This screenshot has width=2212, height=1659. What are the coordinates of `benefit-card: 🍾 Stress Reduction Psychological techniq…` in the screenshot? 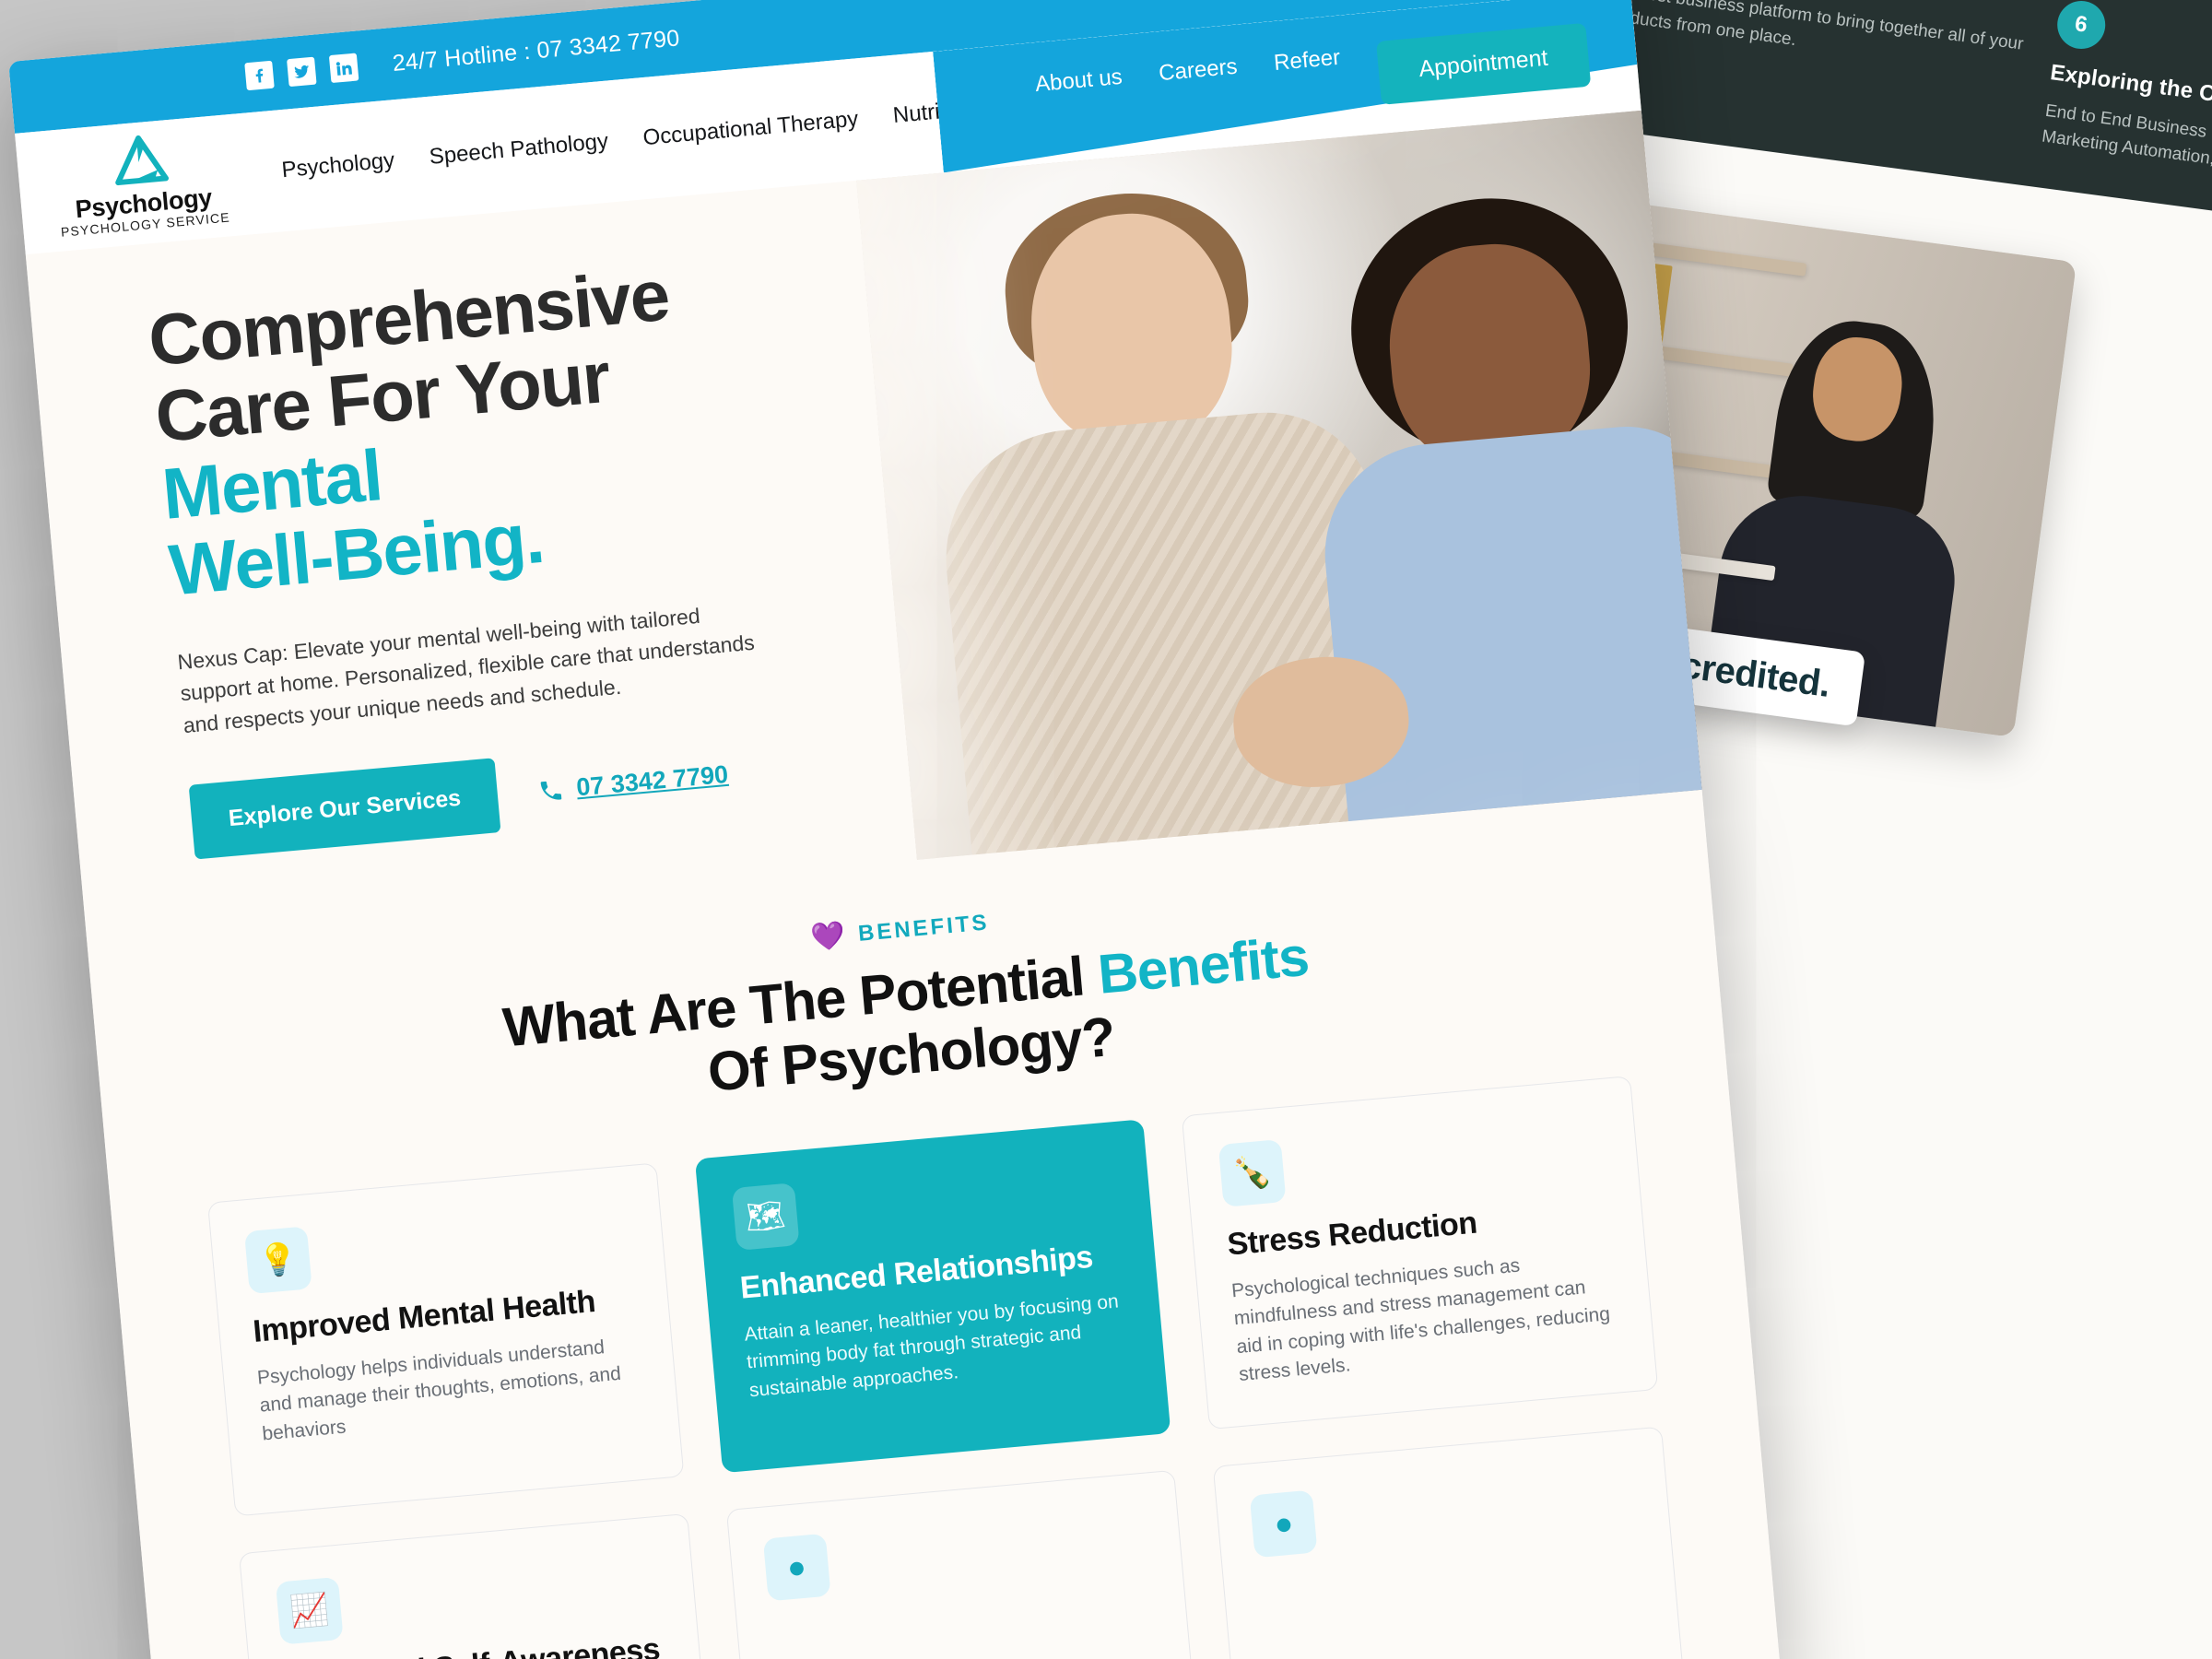 It's located at (1420, 1252).